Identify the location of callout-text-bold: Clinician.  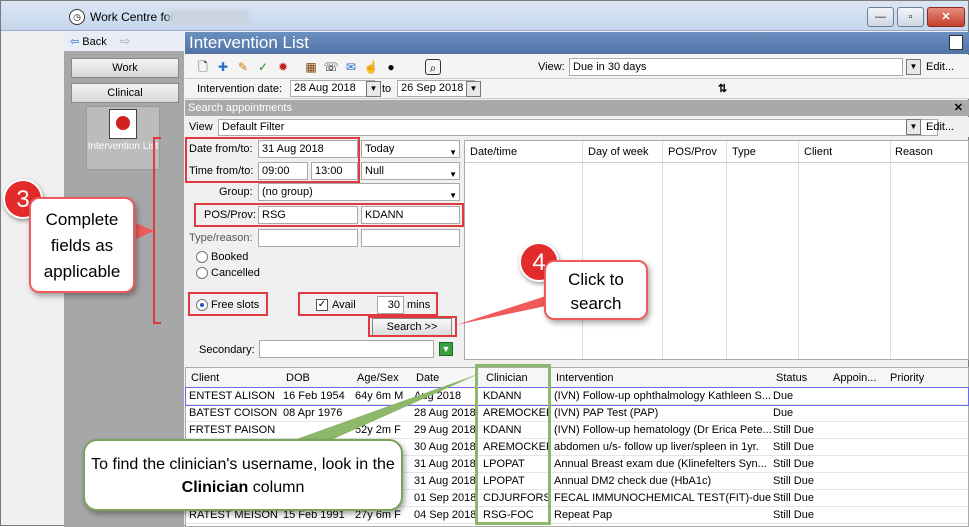
(215, 487).